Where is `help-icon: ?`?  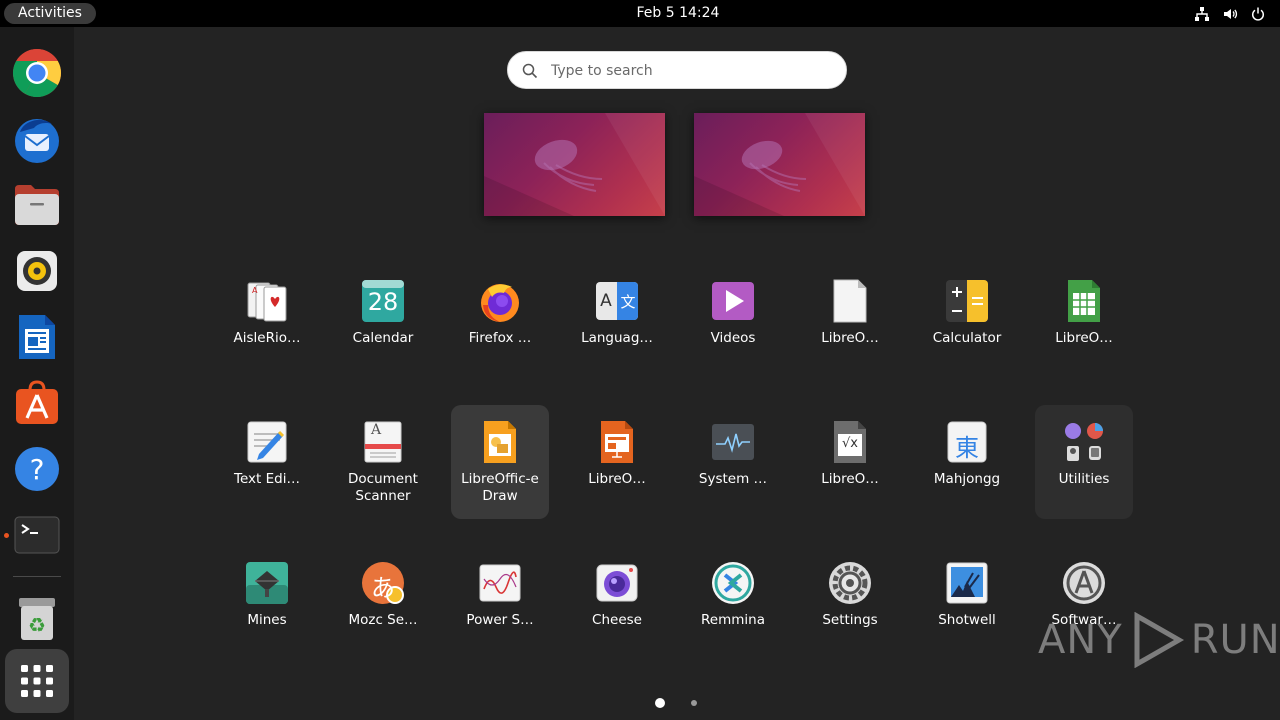
help-icon: ? is located at coordinates (37, 469).